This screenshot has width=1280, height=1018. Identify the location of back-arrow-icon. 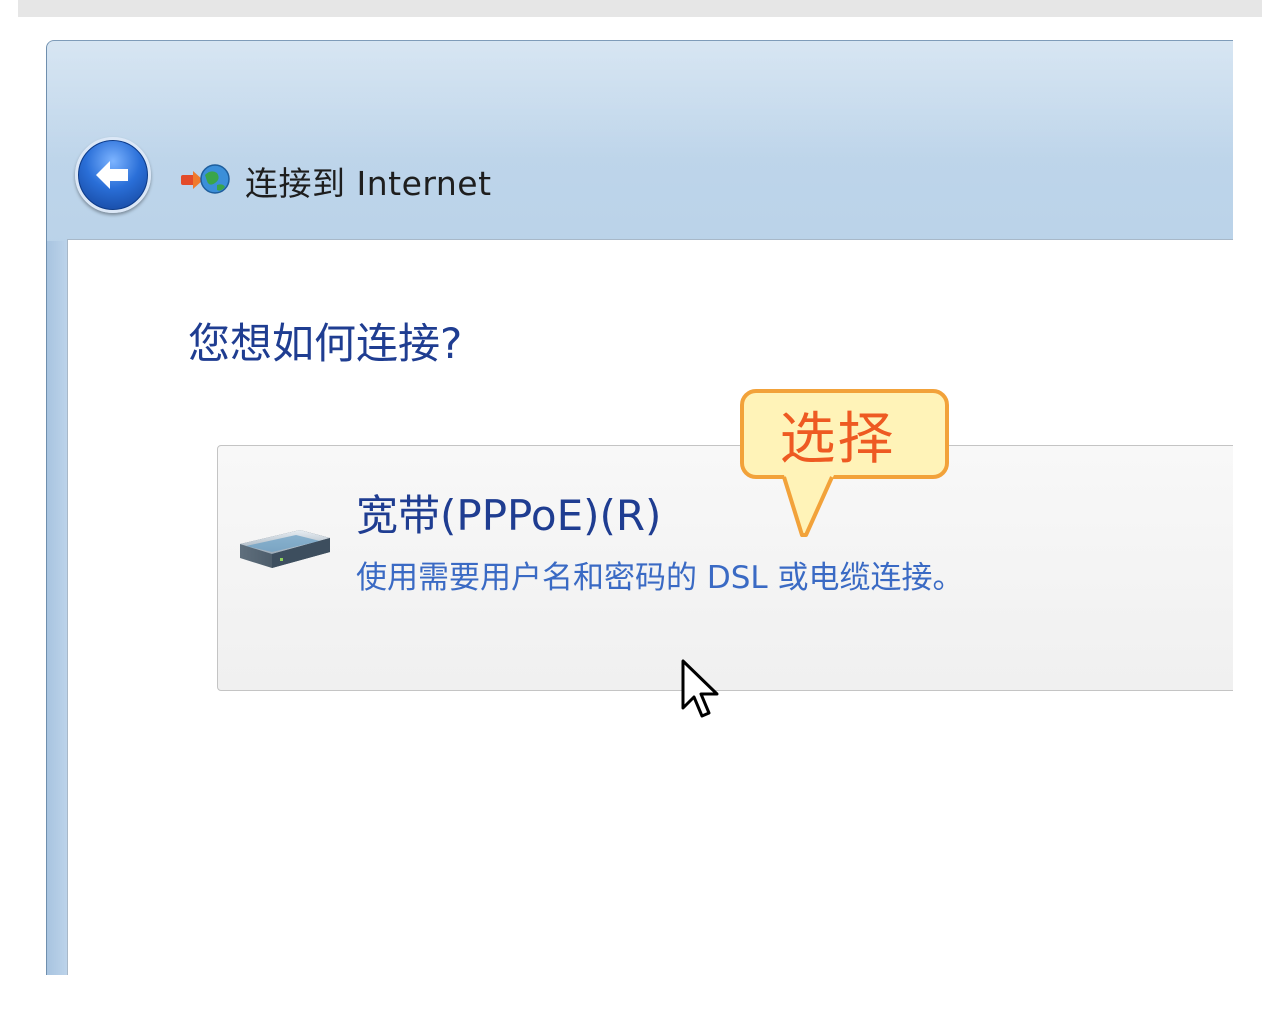
(112, 175).